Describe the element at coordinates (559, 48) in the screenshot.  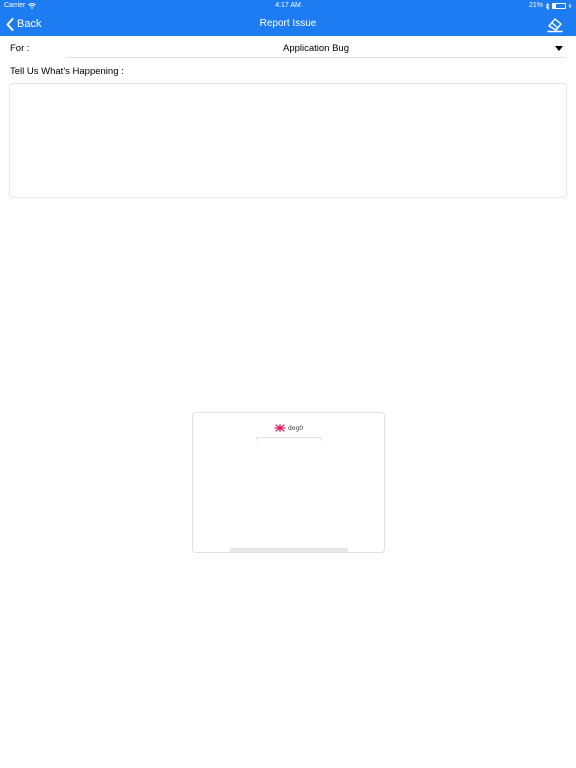
I see `dropdown-arrow-icon` at that location.